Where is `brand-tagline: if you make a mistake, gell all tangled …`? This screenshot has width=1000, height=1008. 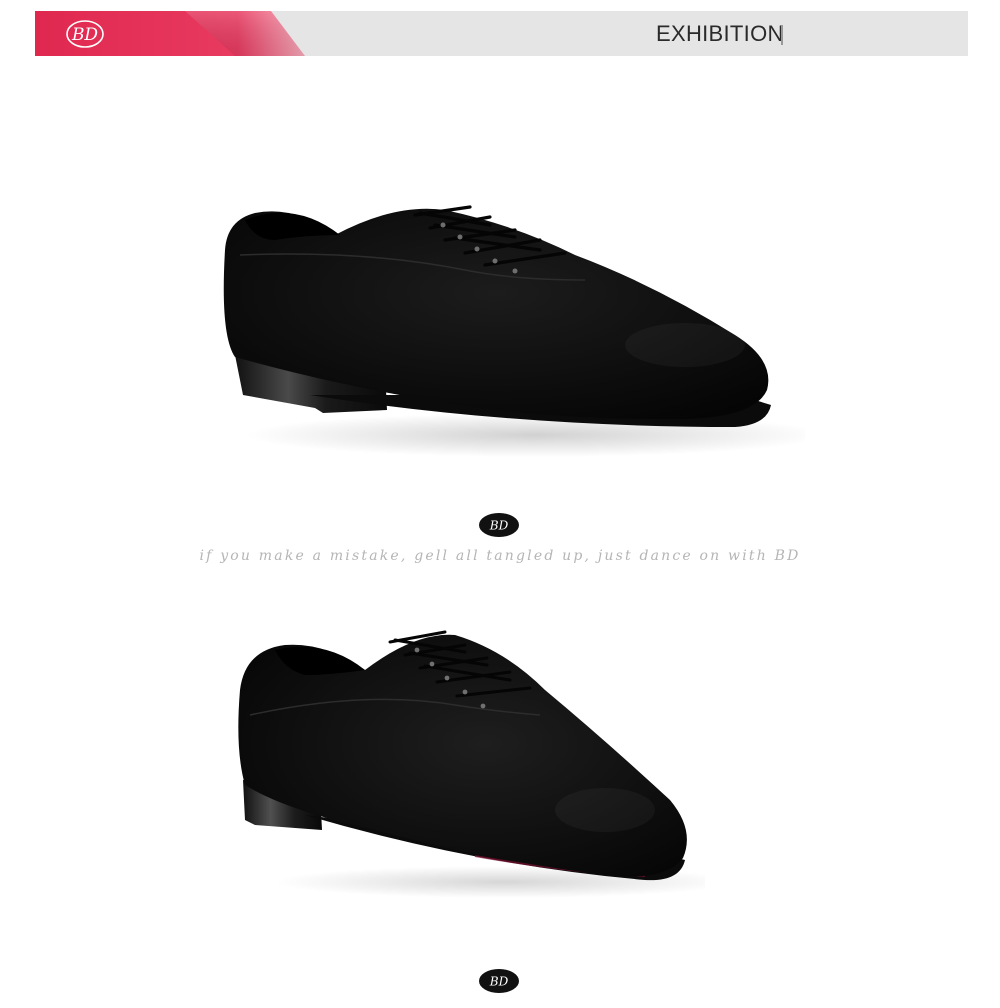
brand-tagline: if you make a mistake, gell all tangled … is located at coordinates (500, 556).